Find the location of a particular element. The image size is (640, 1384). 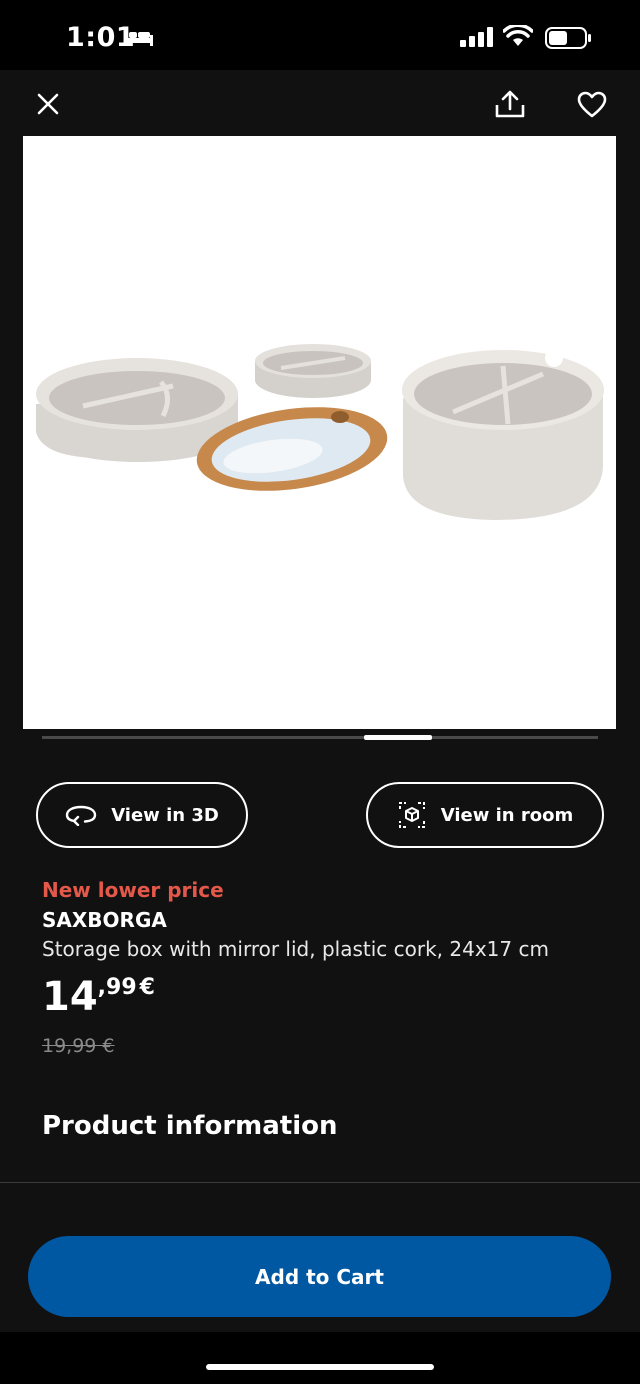

previous-price: 19,99 € is located at coordinates (78, 1046).